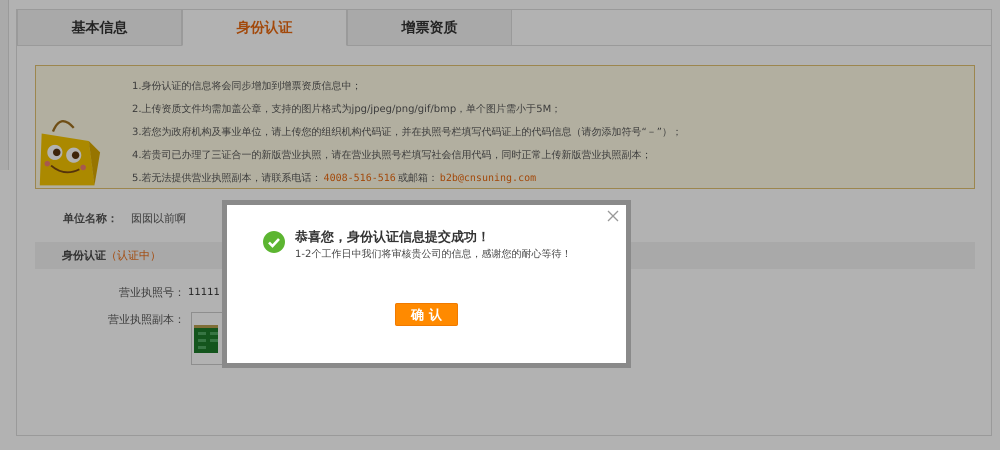  What do you see at coordinates (99, 28) in the screenshot?
I see `tab: 基本信息` at bounding box center [99, 28].